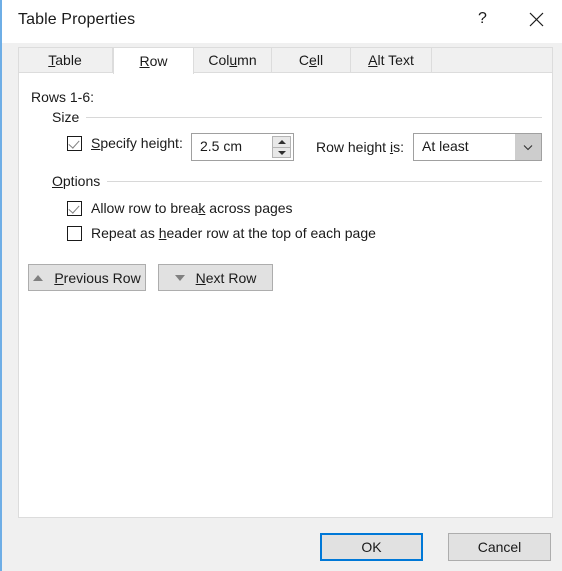 The width and height of the screenshot is (562, 571). What do you see at coordinates (226, 277) in the screenshot?
I see `next-row-label: Next Row` at bounding box center [226, 277].